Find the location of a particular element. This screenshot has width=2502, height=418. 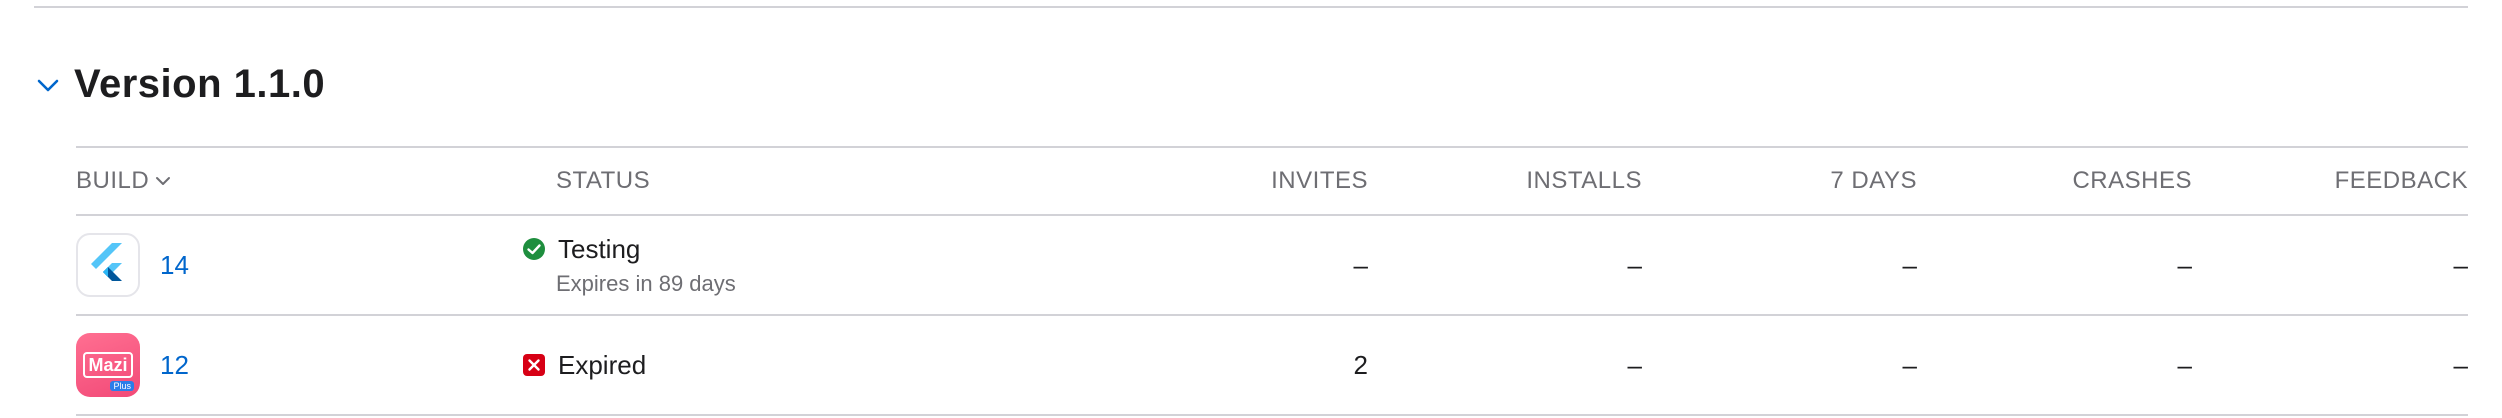

app-icon-text: Mazi is located at coordinates (108, 365).